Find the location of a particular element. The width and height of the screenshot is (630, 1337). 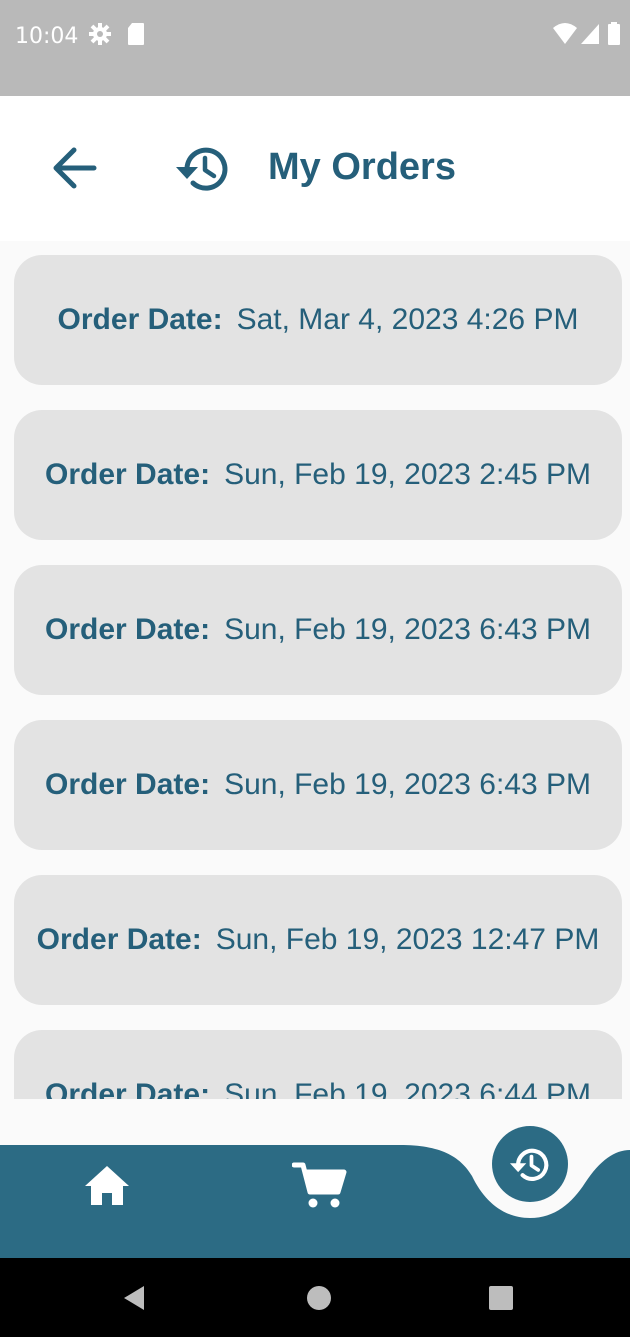

home-icon is located at coordinates (107, 1185).